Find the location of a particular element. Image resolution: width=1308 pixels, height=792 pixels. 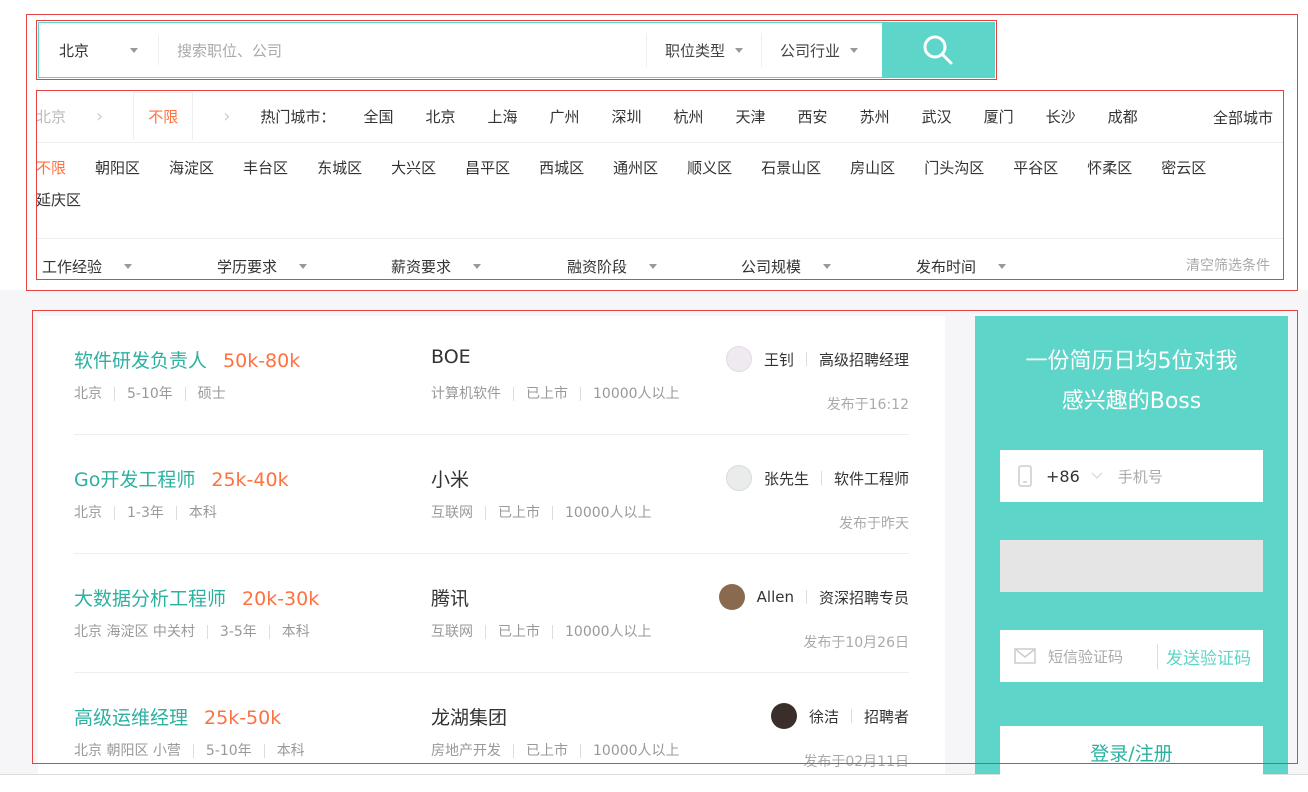

district-item: 大兴区 is located at coordinates (413, 168).